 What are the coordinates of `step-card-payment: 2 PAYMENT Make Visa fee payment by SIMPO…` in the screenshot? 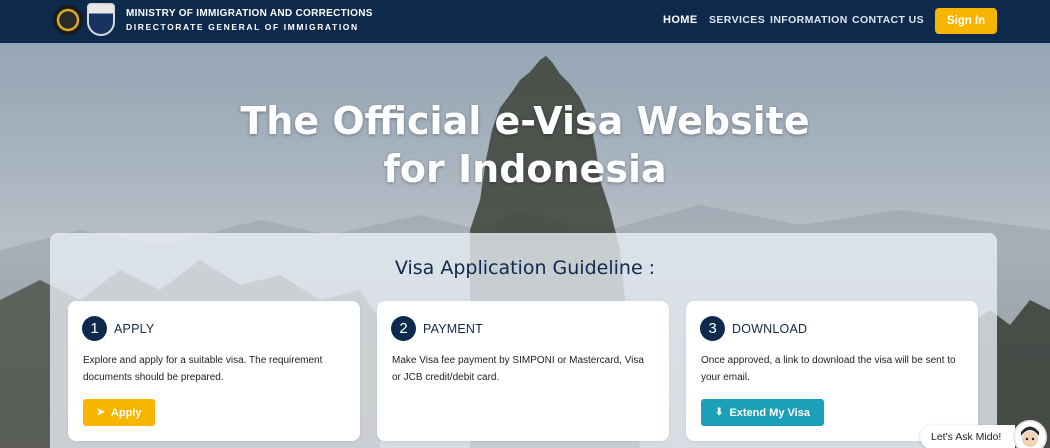 It's located at (523, 371).